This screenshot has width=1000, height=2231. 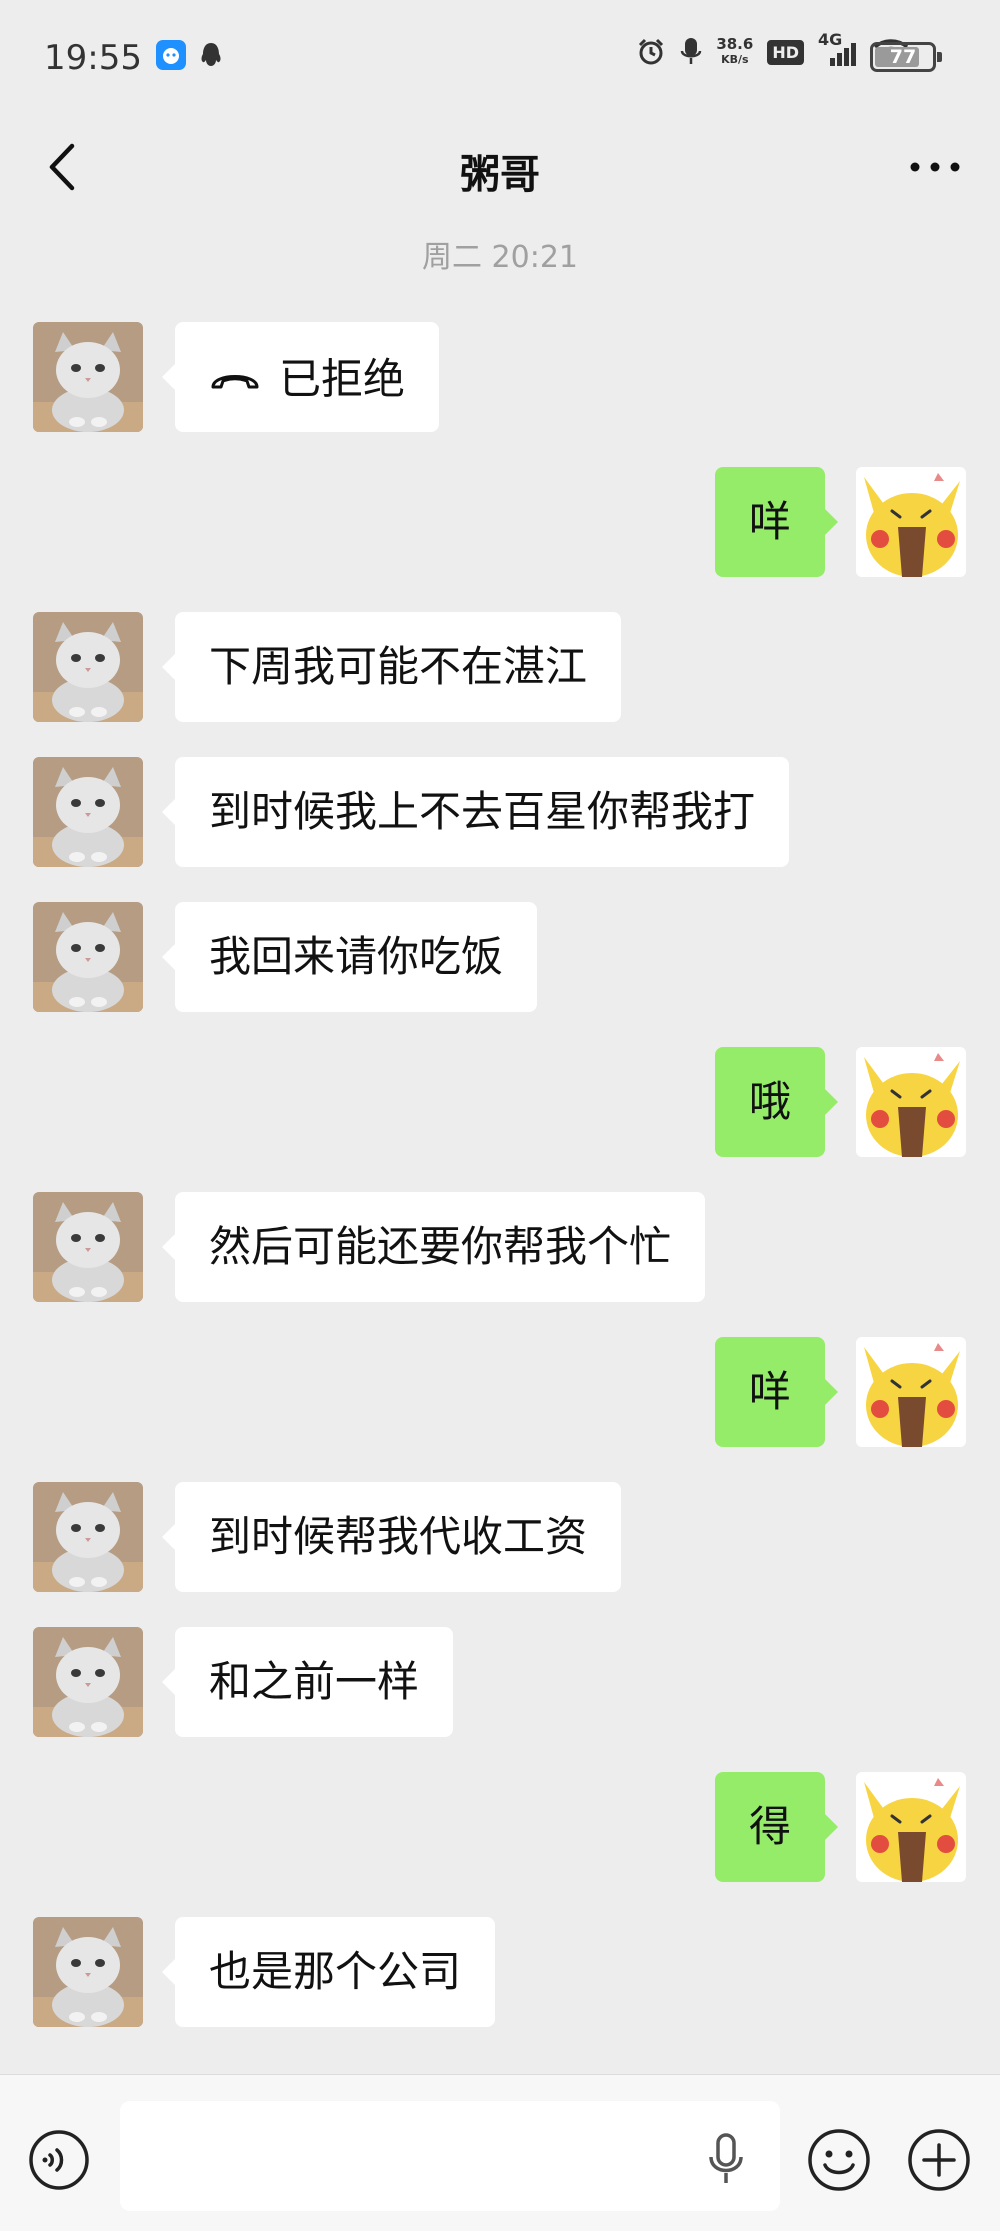 I want to click on message-timestamp: 周二 20:21, so click(x=500, y=257).